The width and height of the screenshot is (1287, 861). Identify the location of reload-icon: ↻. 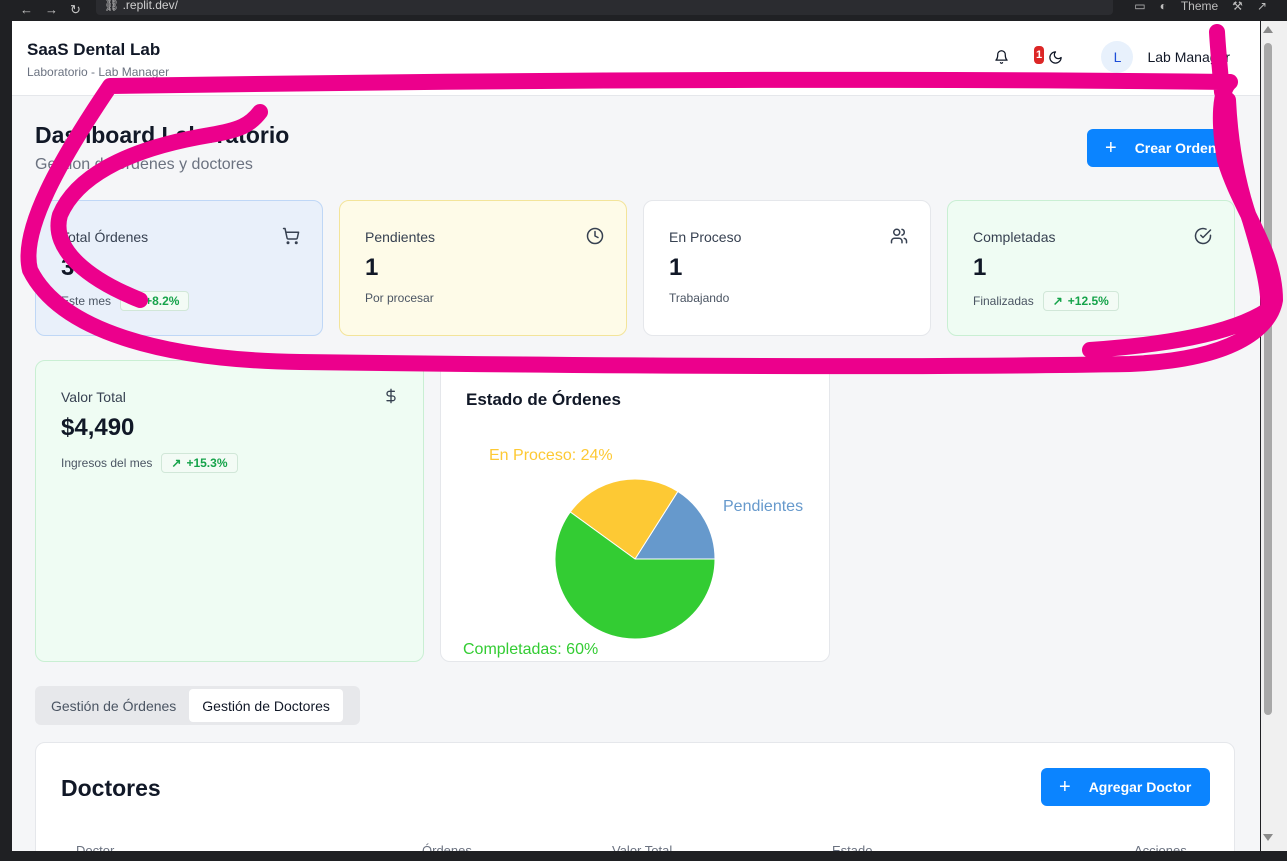
(75, 10).